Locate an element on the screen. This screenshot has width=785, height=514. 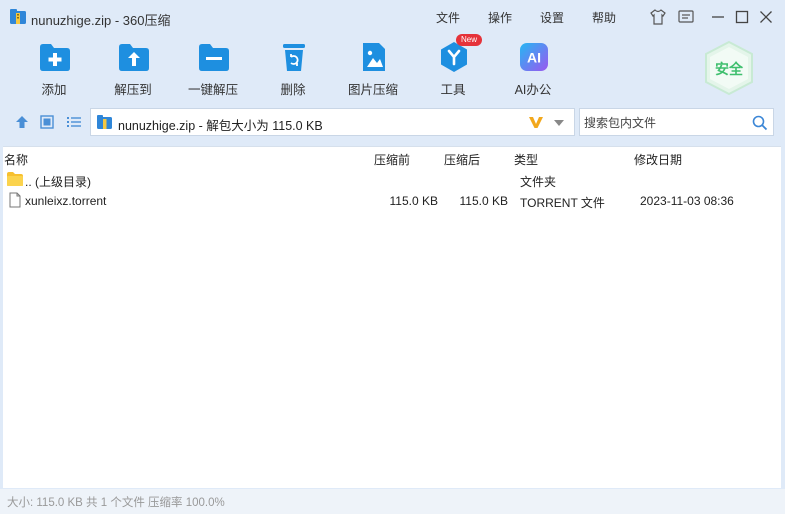
search-box is located at coordinates (676, 122).